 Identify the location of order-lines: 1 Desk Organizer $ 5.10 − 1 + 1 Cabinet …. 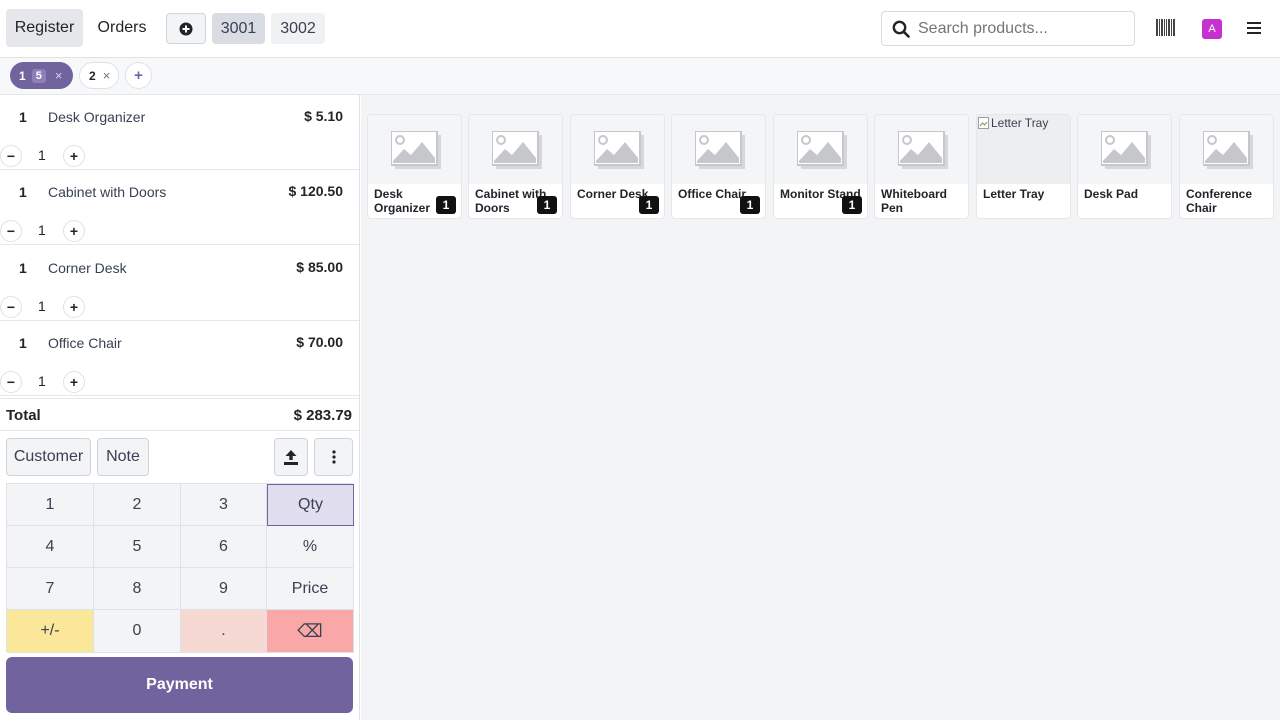
(179, 246).